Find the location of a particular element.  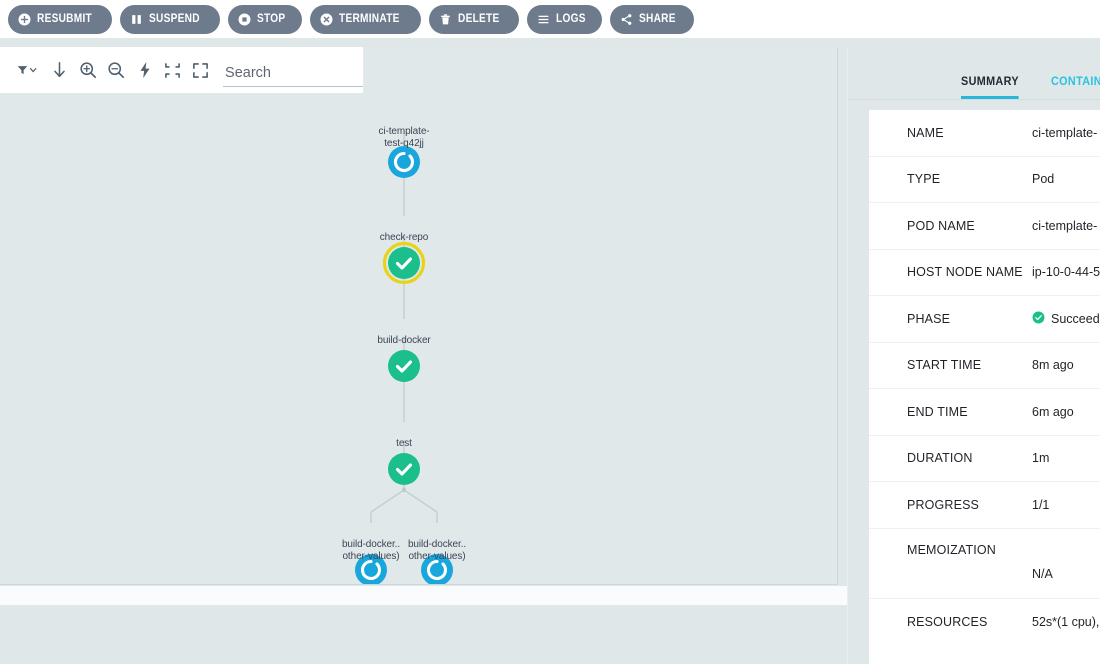

suspend-button: SUSPEND is located at coordinates (170, 19).